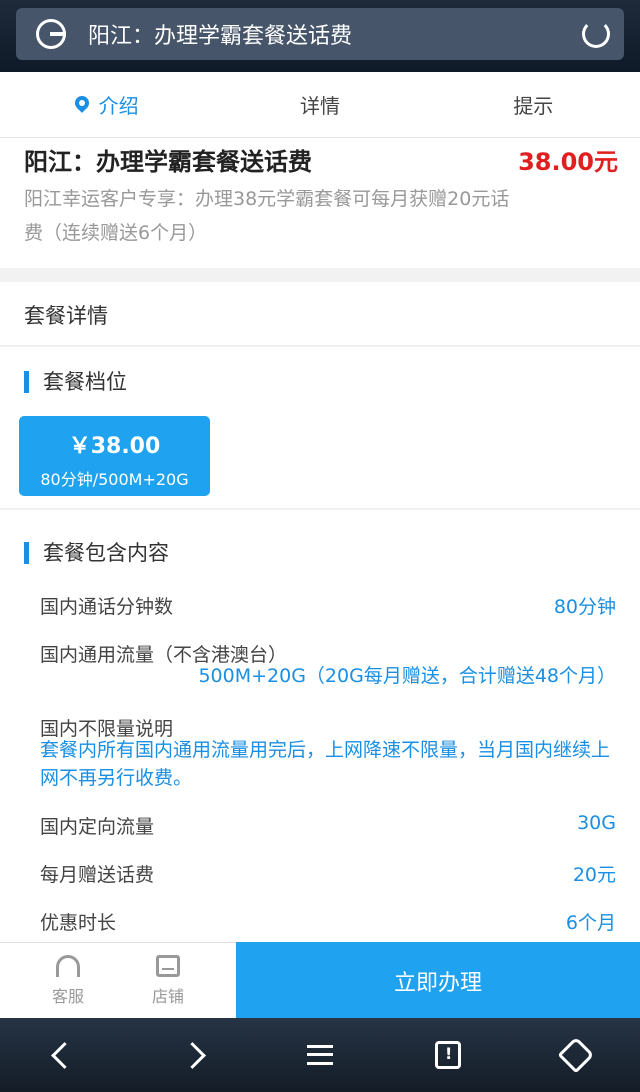  I want to click on tab-details: 详情, so click(319, 104).